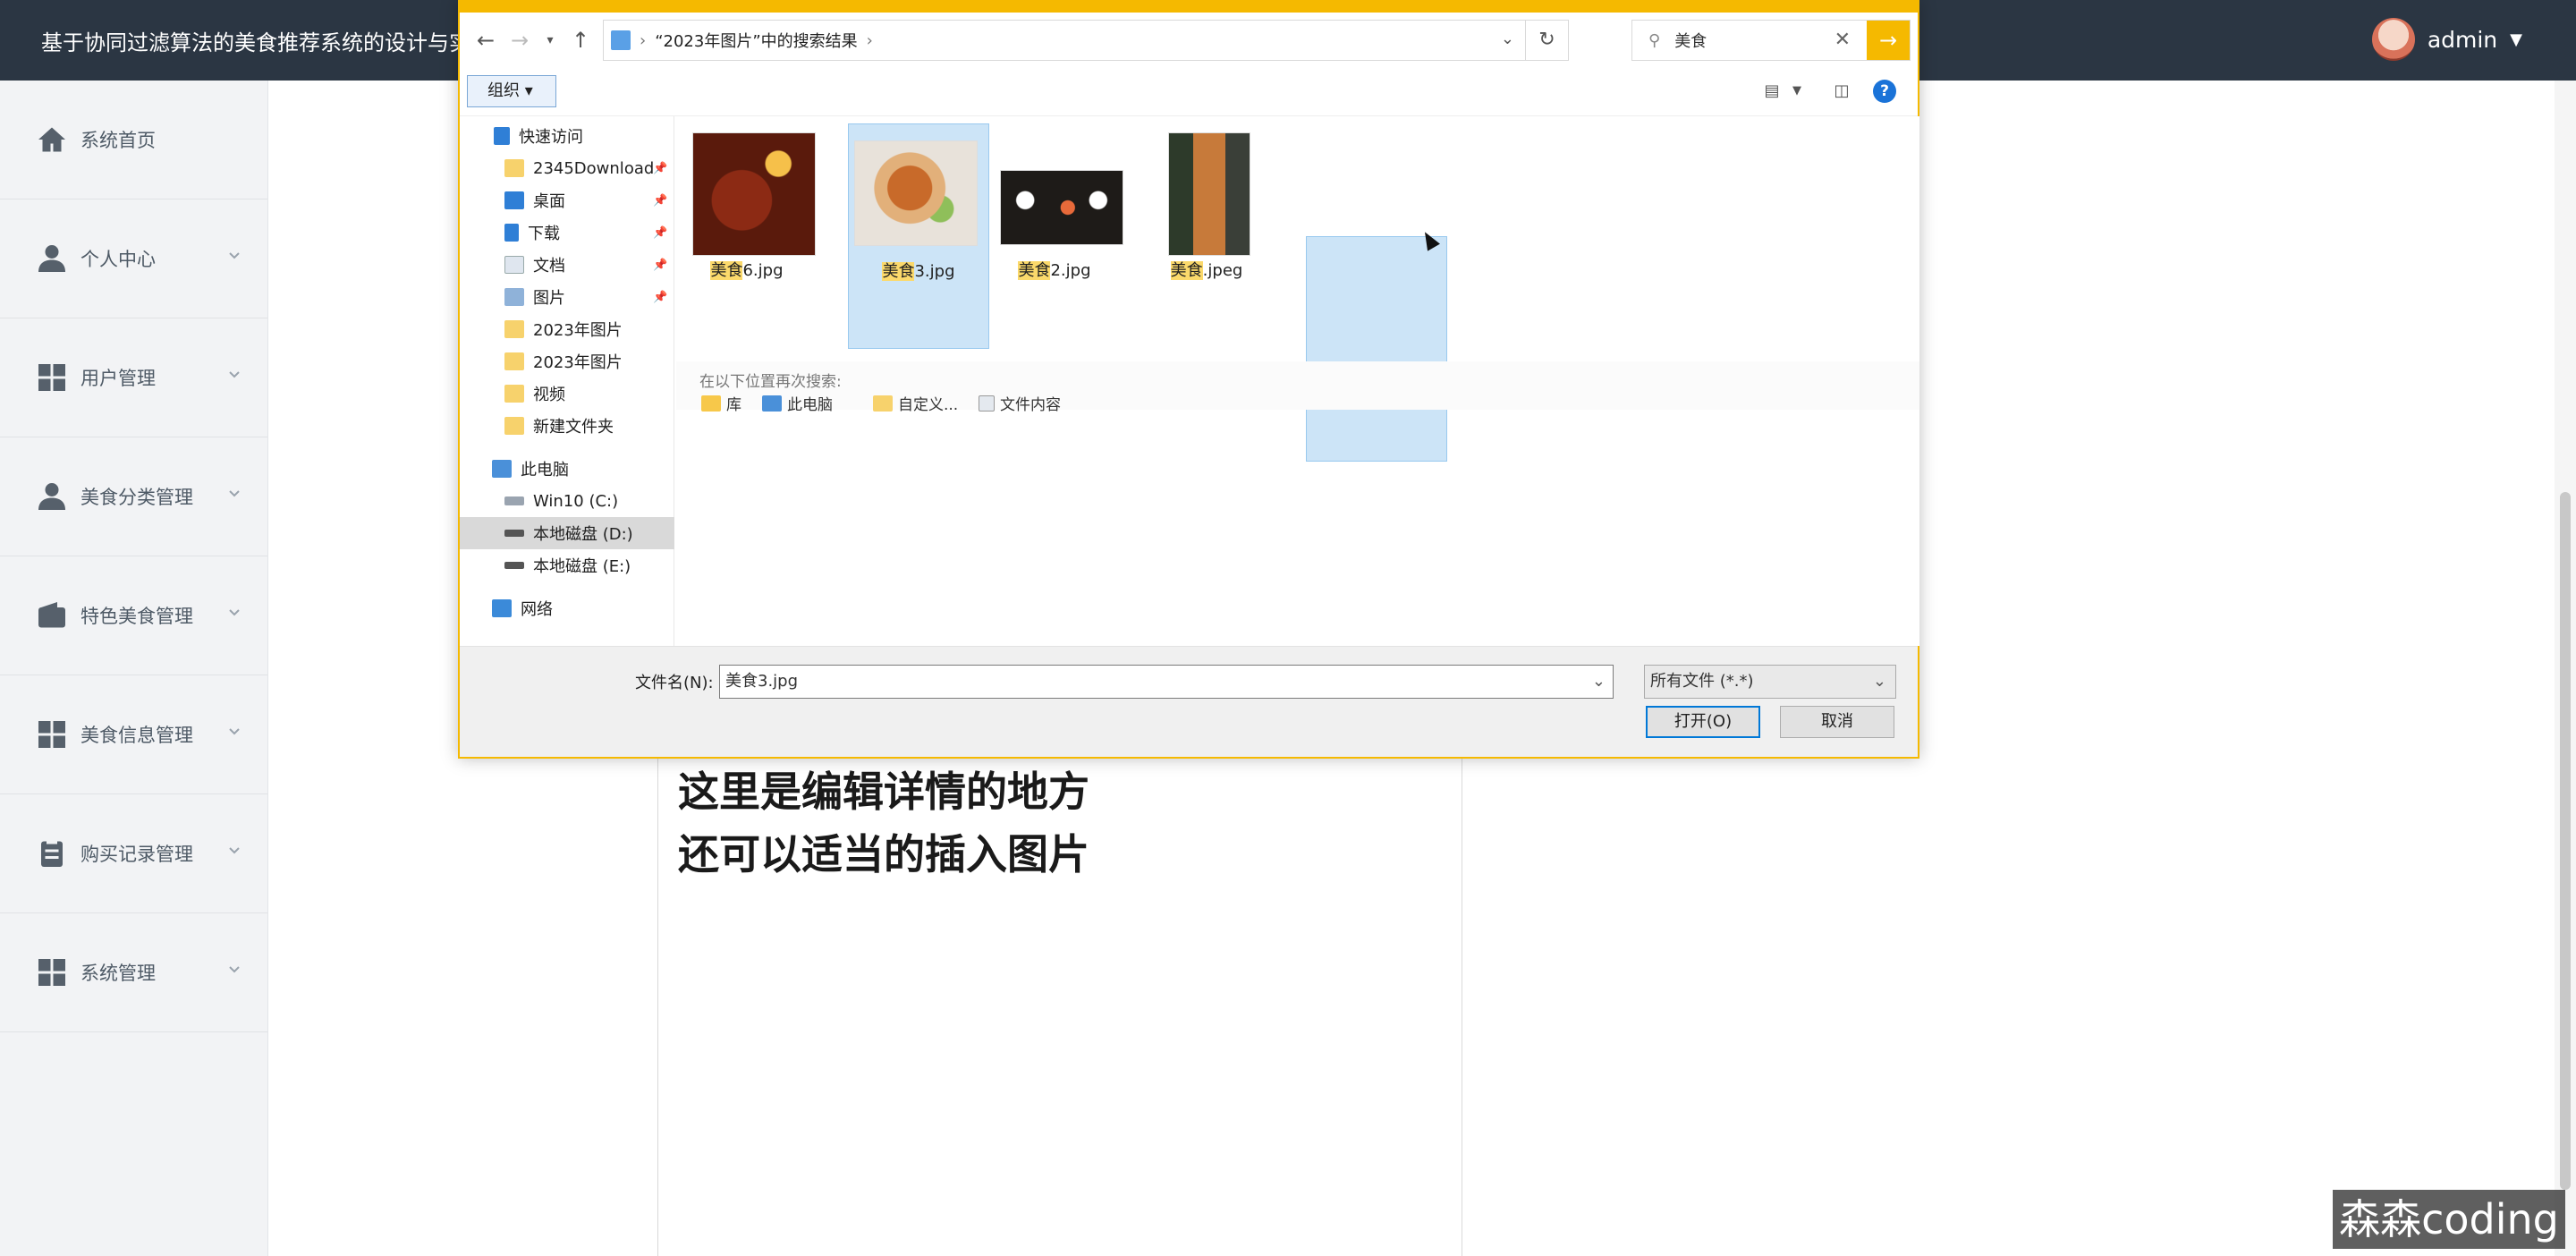  Describe the element at coordinates (502, 608) in the screenshot. I see `network-icon` at that location.